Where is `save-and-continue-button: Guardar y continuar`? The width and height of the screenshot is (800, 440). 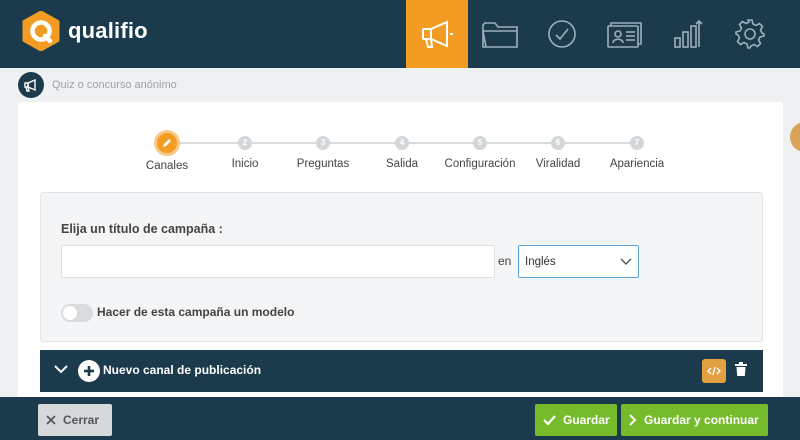
save-and-continue-button: Guardar y continuar is located at coordinates (694, 420).